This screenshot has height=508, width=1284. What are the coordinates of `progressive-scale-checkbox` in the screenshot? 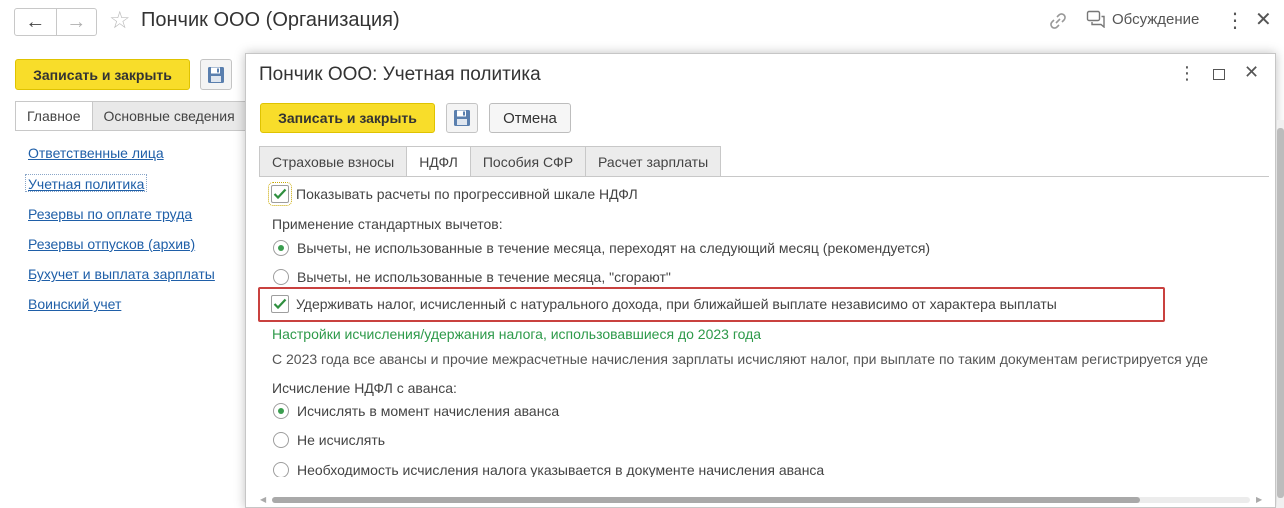 It's located at (280, 194).